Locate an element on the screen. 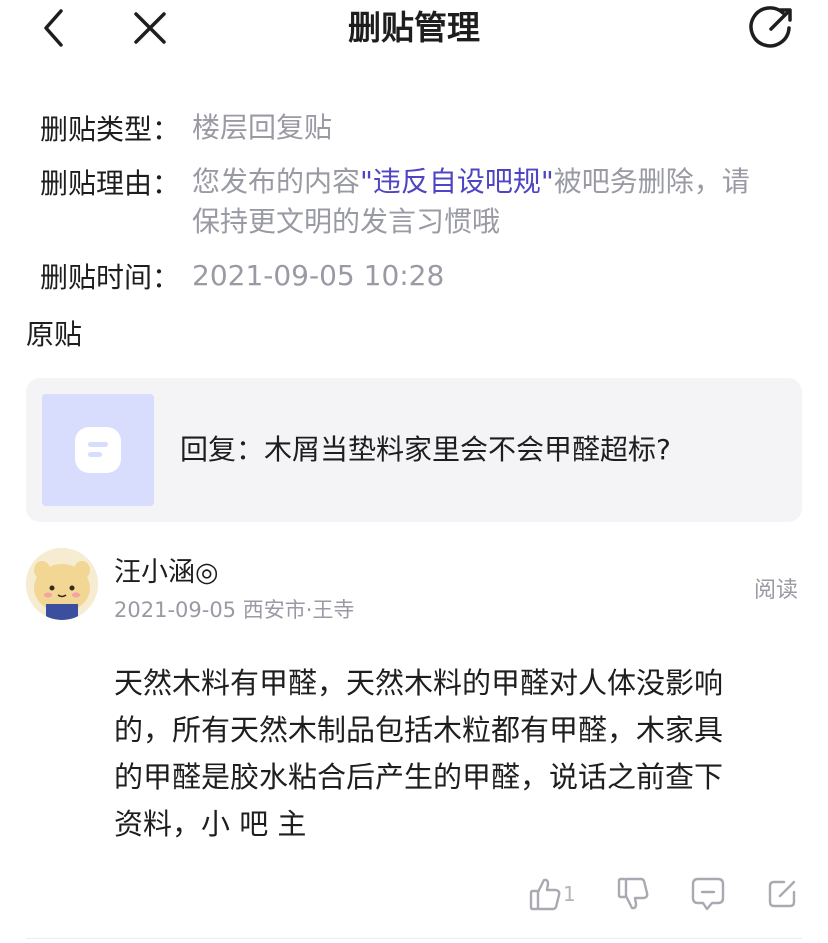 The height and width of the screenshot is (943, 828). reason-suffix: 被吧务删除，请 is located at coordinates (651, 181).